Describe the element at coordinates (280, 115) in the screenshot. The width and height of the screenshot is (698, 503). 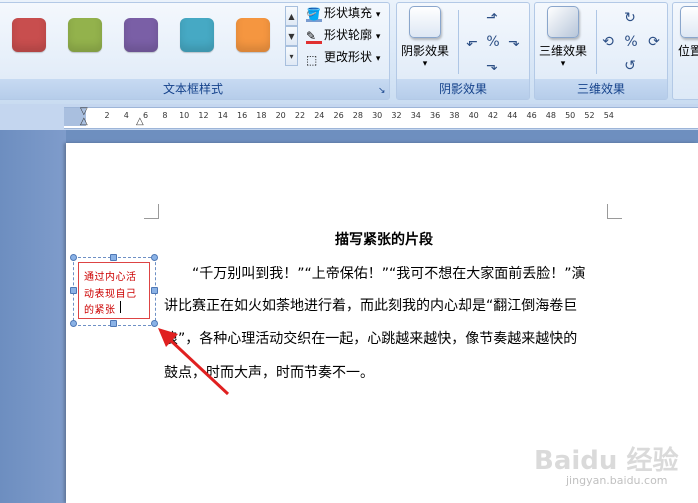
I see `ruler-tick-label: 20` at that location.